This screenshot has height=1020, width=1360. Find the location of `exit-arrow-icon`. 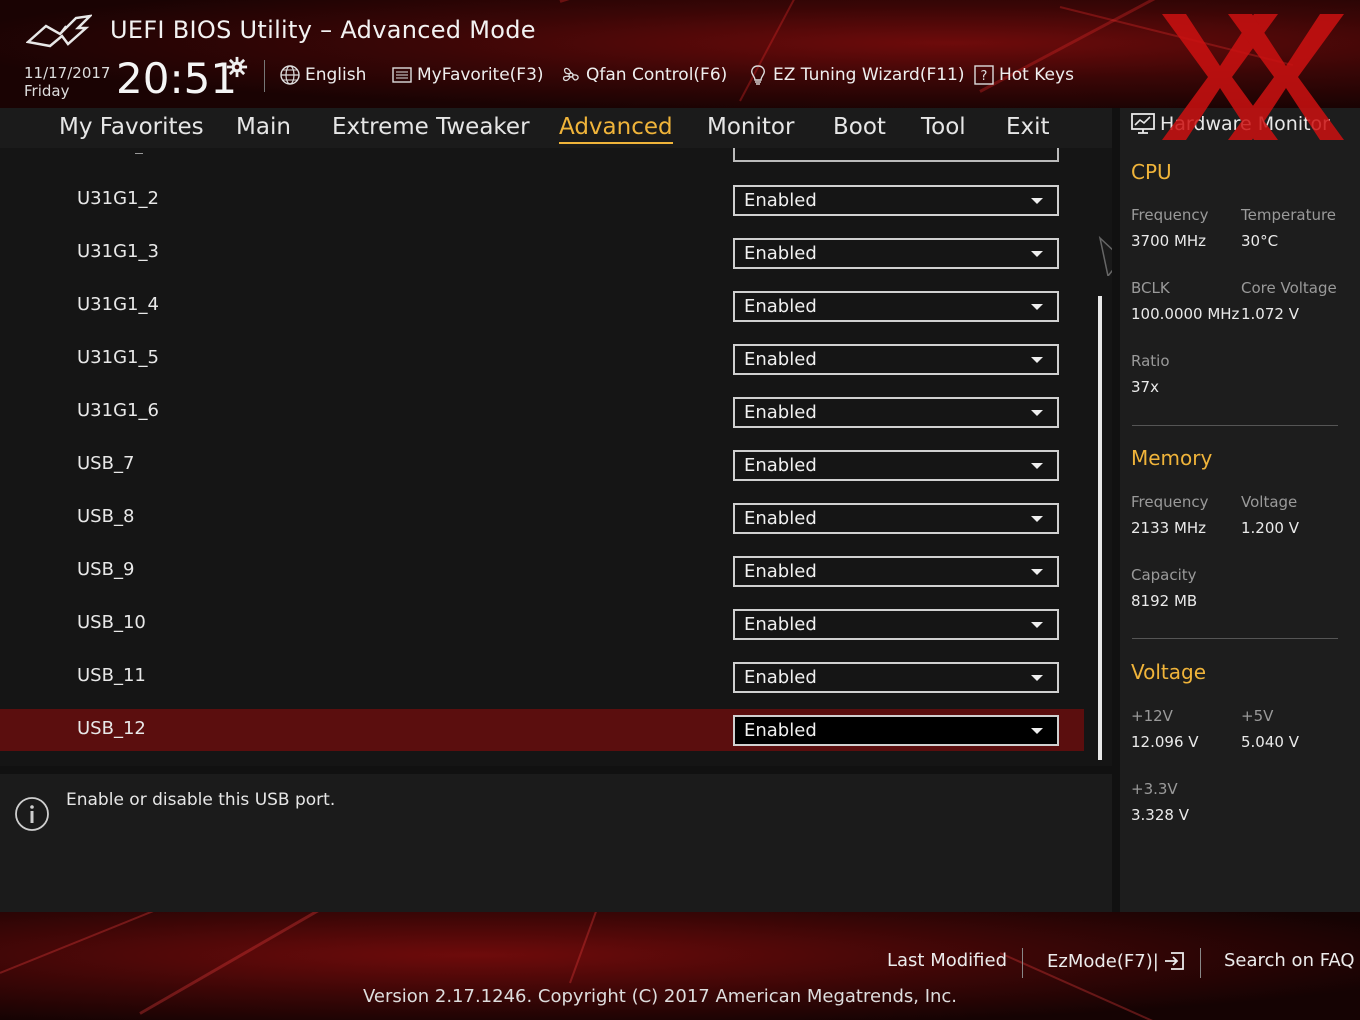

exit-arrow-icon is located at coordinates (1174, 961).